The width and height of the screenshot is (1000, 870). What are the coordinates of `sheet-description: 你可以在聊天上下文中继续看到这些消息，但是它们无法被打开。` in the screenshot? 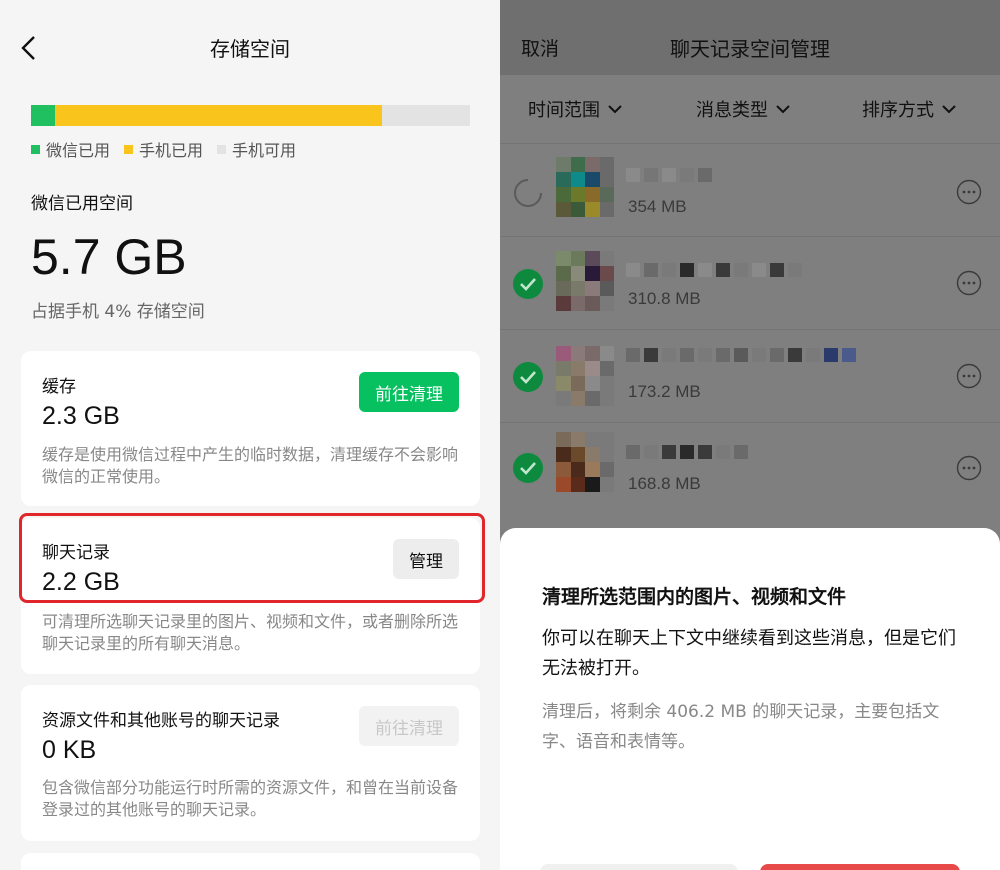 It's located at (749, 653).